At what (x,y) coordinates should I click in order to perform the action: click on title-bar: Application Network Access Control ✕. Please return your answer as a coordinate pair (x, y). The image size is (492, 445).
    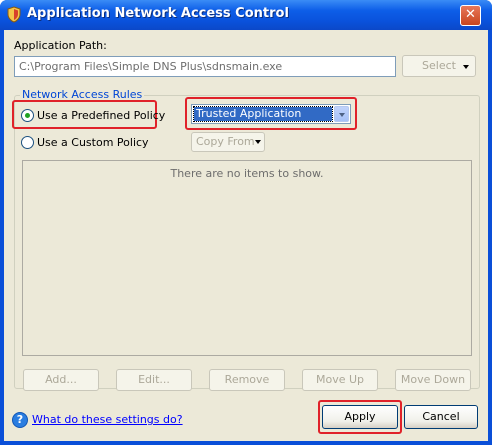
    Looking at the image, I should click on (246, 15).